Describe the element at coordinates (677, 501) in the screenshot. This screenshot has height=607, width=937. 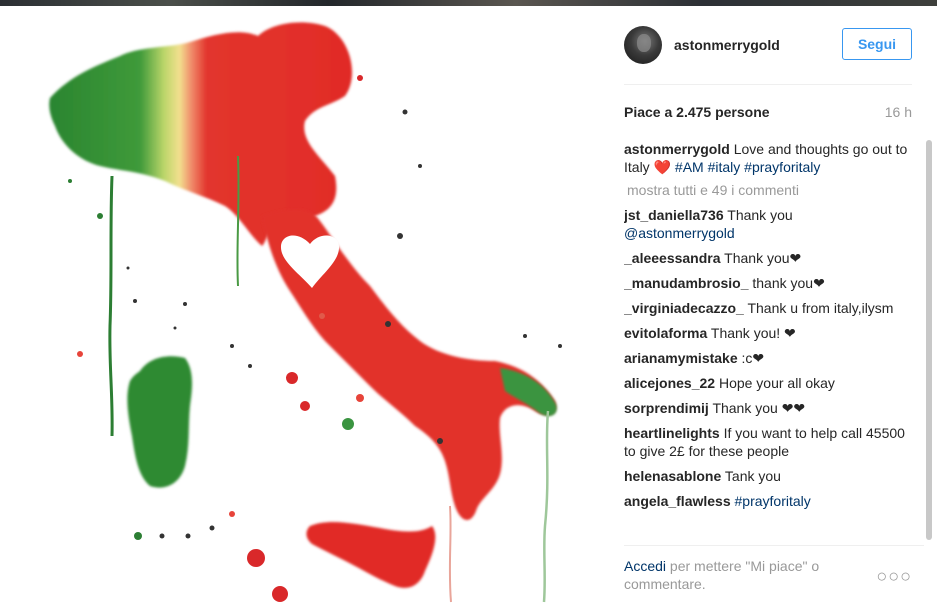
I see `comment-username: angela_flawless` at that location.